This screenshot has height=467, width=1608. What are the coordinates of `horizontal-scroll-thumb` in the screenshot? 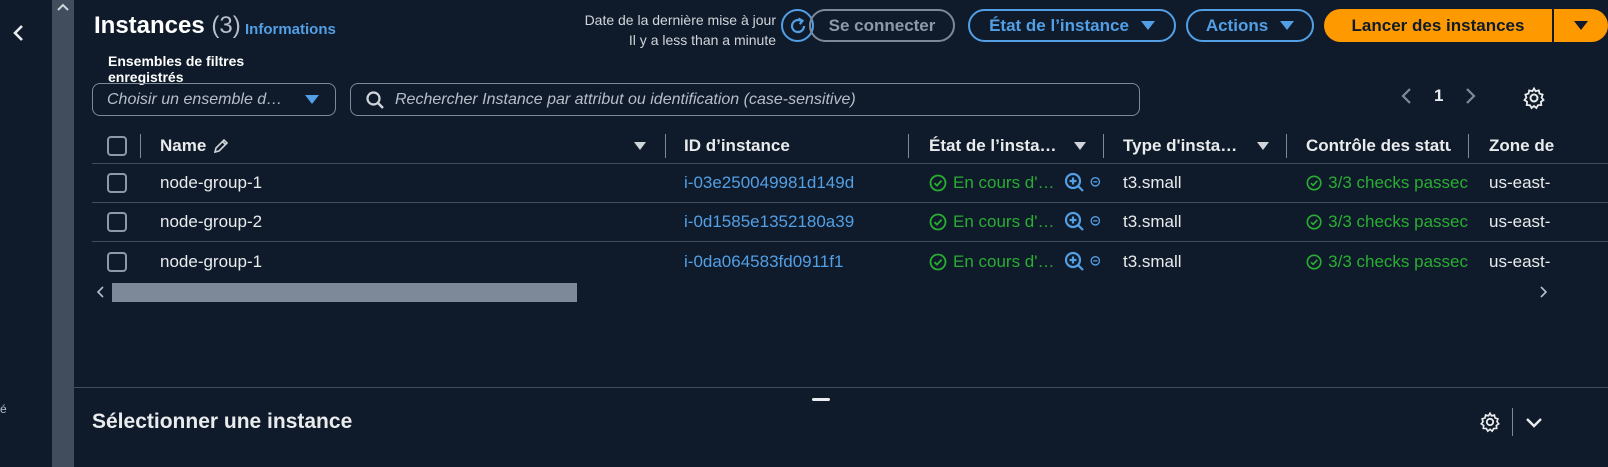 It's located at (344, 292).